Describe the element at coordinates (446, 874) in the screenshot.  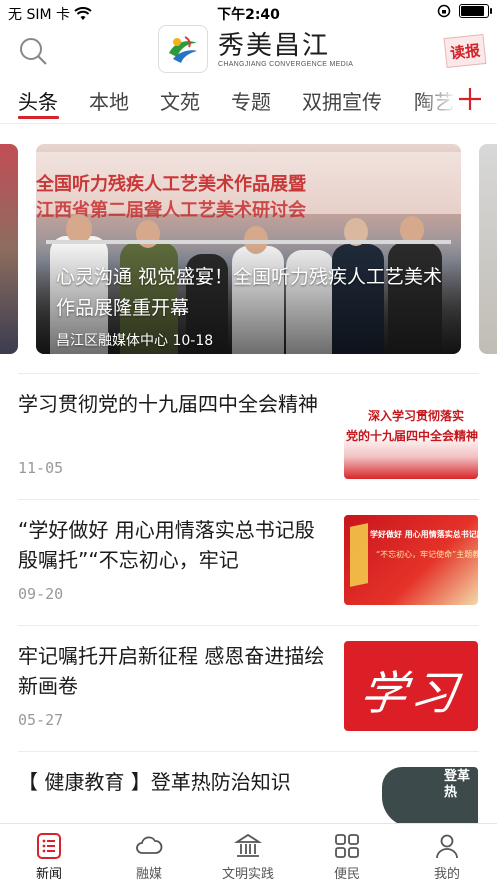
I see `nav-profile-label: 我的` at that location.